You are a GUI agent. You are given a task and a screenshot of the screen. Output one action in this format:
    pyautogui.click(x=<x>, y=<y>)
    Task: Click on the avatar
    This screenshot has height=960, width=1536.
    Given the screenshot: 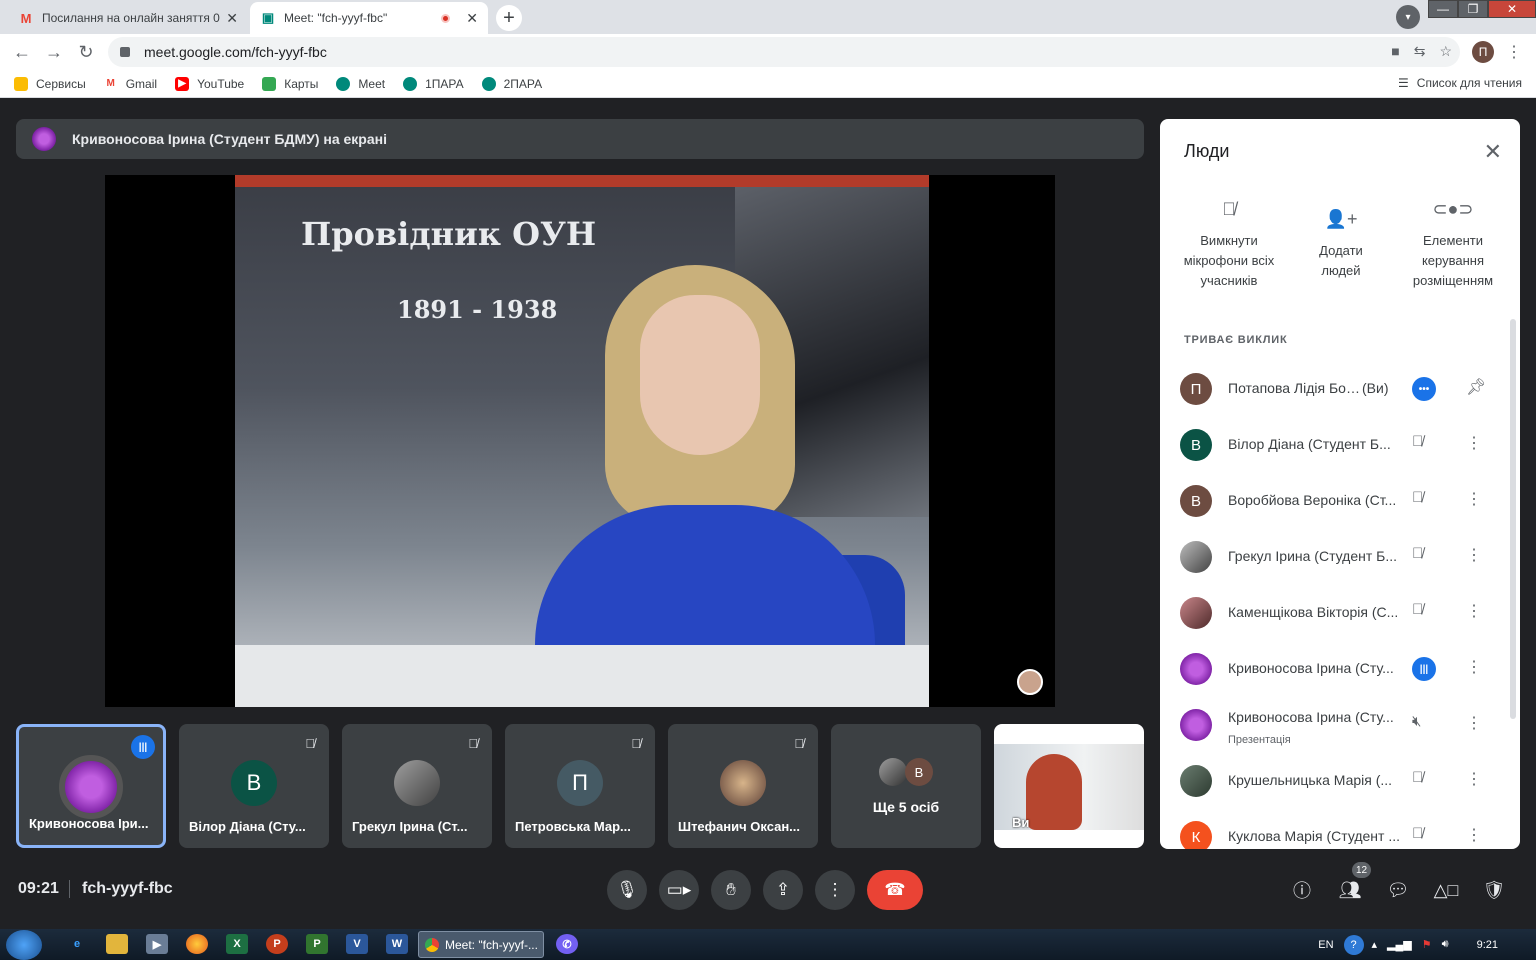 What is the action you would take?
    pyautogui.click(x=417, y=783)
    